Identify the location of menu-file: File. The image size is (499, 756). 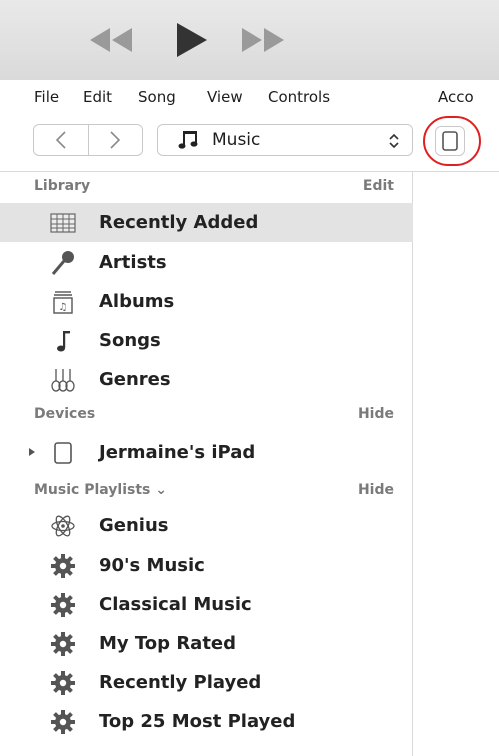
(46, 97).